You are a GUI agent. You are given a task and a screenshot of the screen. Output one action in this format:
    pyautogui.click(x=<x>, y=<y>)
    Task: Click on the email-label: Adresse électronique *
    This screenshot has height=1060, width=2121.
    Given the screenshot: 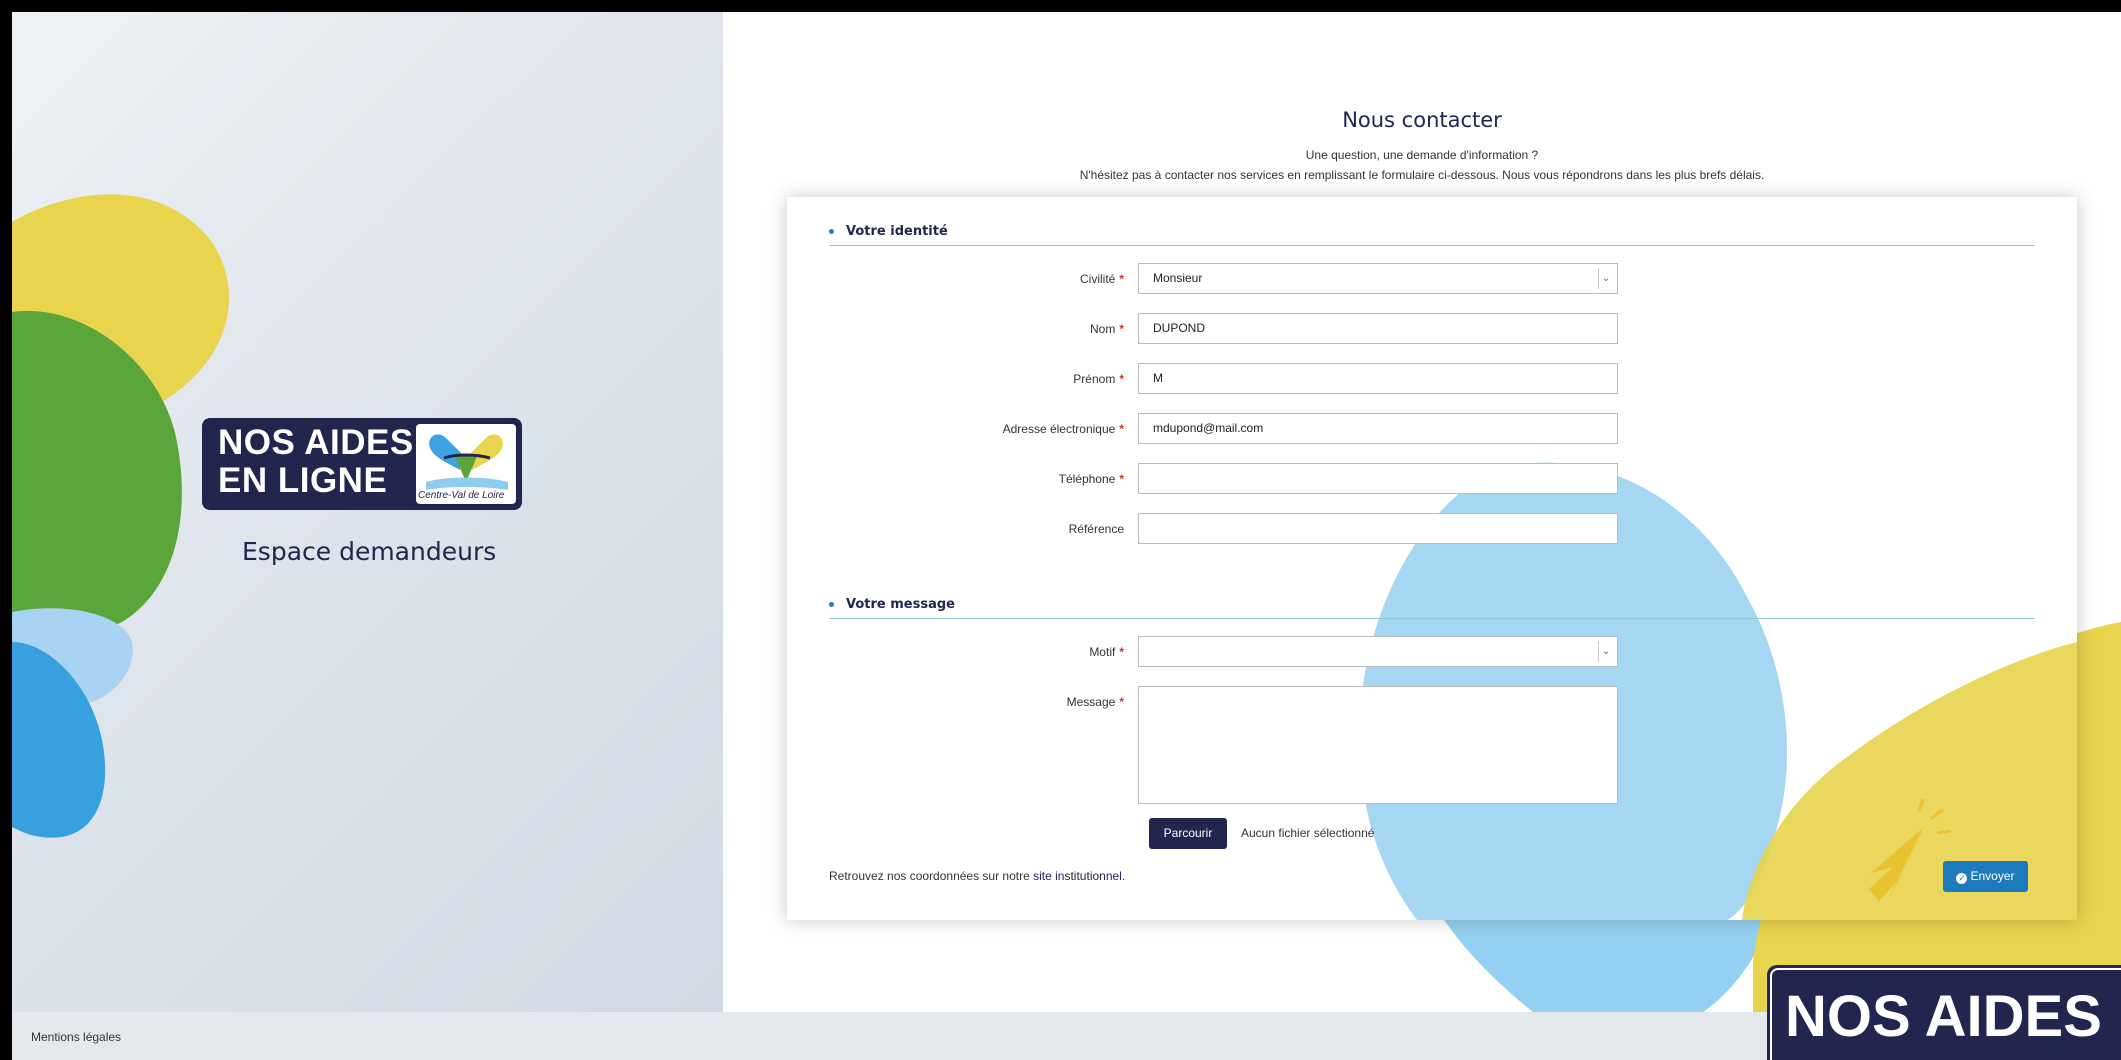 What is the action you would take?
    pyautogui.click(x=1015, y=429)
    